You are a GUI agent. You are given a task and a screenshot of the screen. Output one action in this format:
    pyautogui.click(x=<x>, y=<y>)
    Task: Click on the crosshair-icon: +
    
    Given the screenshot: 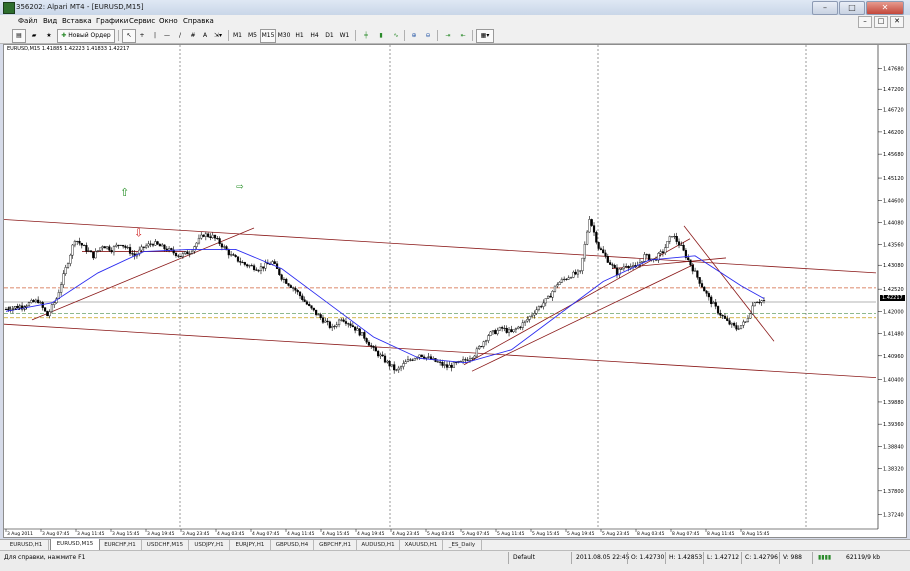 What is the action you would take?
    pyautogui.click(x=142, y=36)
    